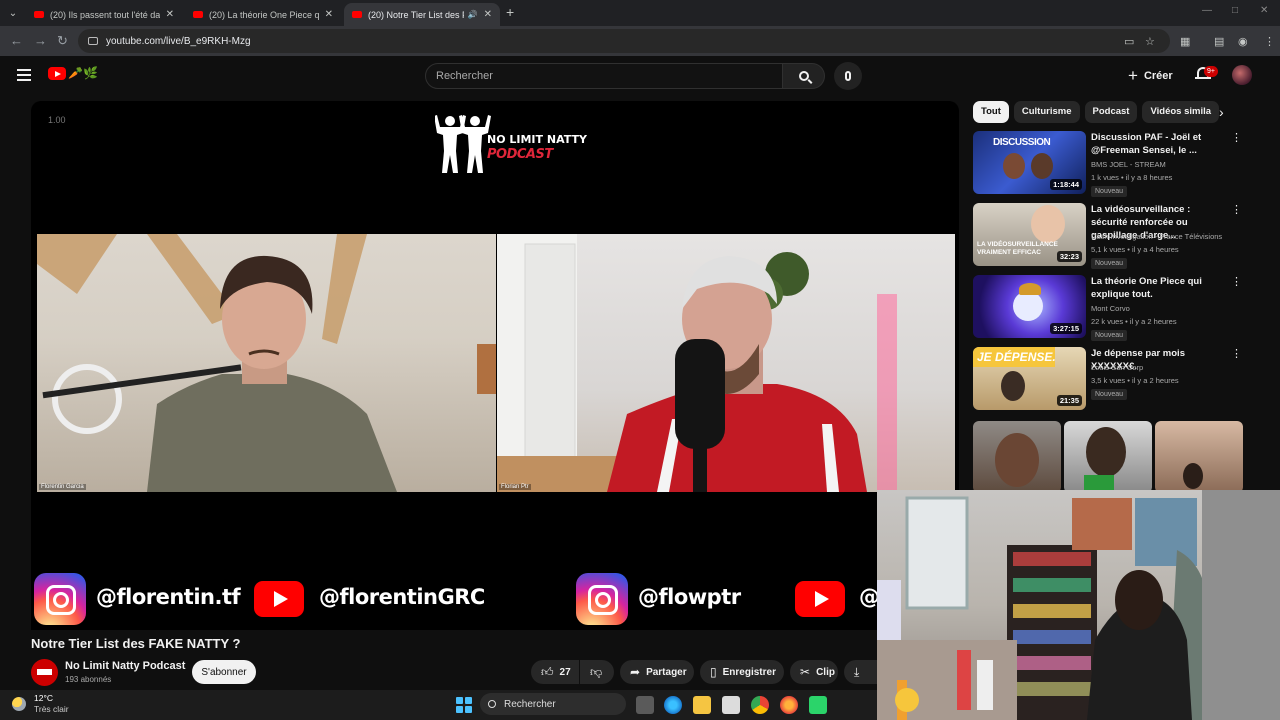 This screenshot has width=1280, height=720. What do you see at coordinates (848, 76) in the screenshot?
I see `voice-search-button` at bounding box center [848, 76].